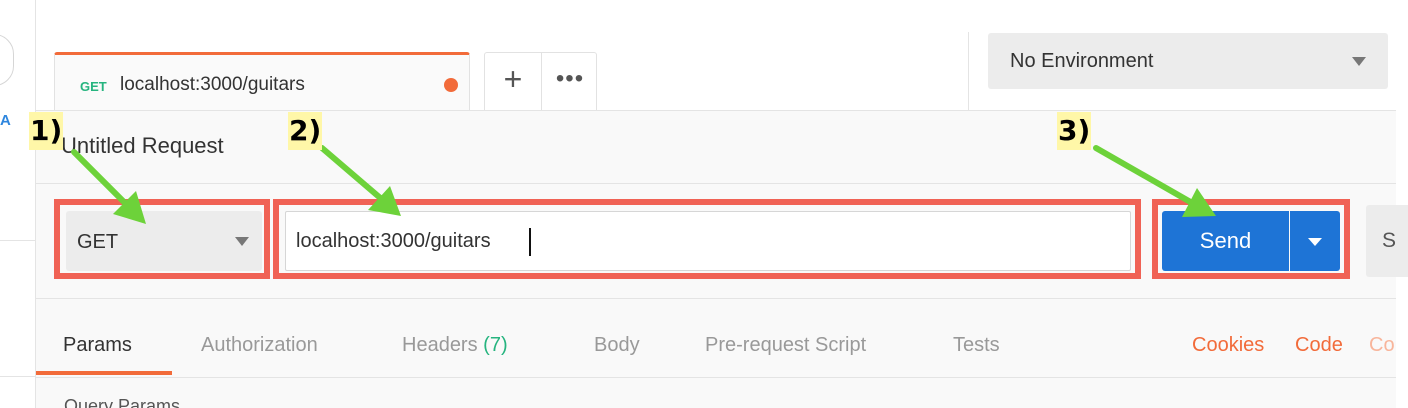 The width and height of the screenshot is (1408, 408). I want to click on sidebar: A, so click(18, 204).